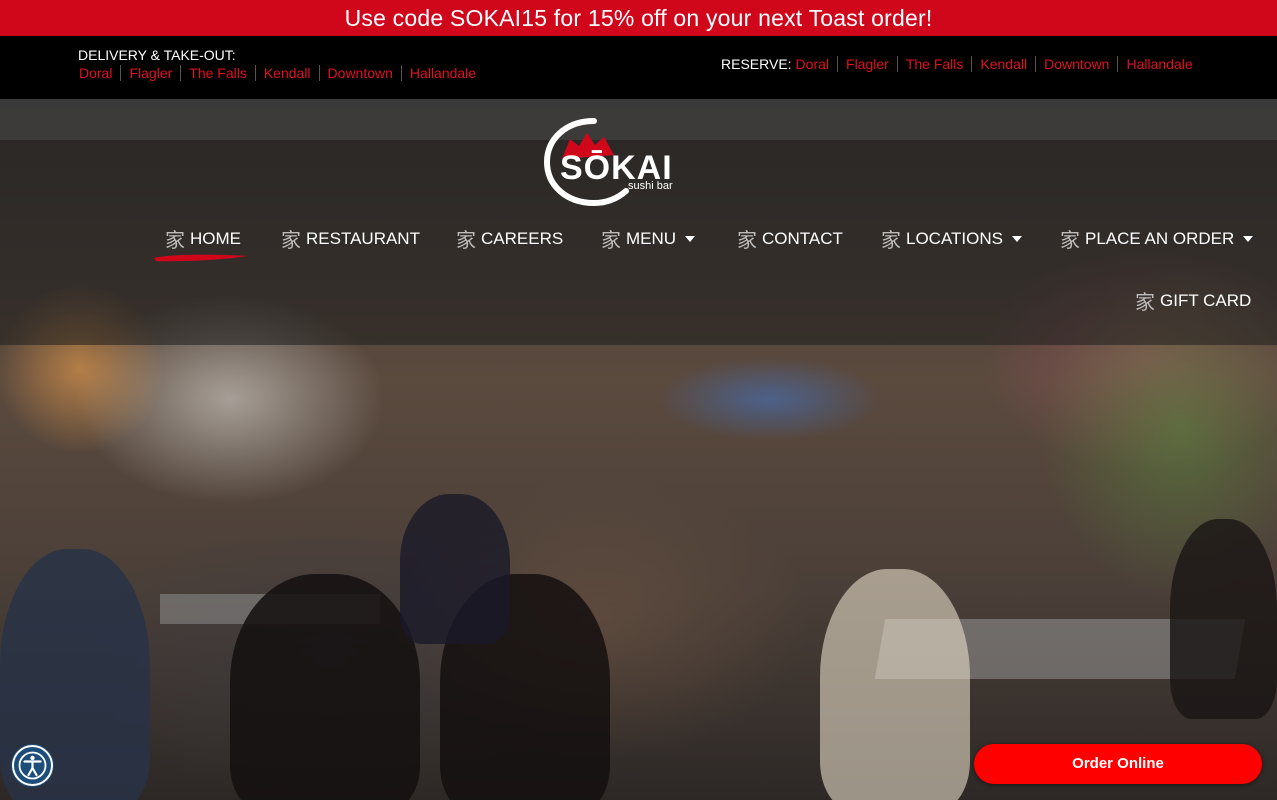 The image size is (1277, 800). I want to click on nav-locations: 家 LOCATIONS, so click(951, 238).